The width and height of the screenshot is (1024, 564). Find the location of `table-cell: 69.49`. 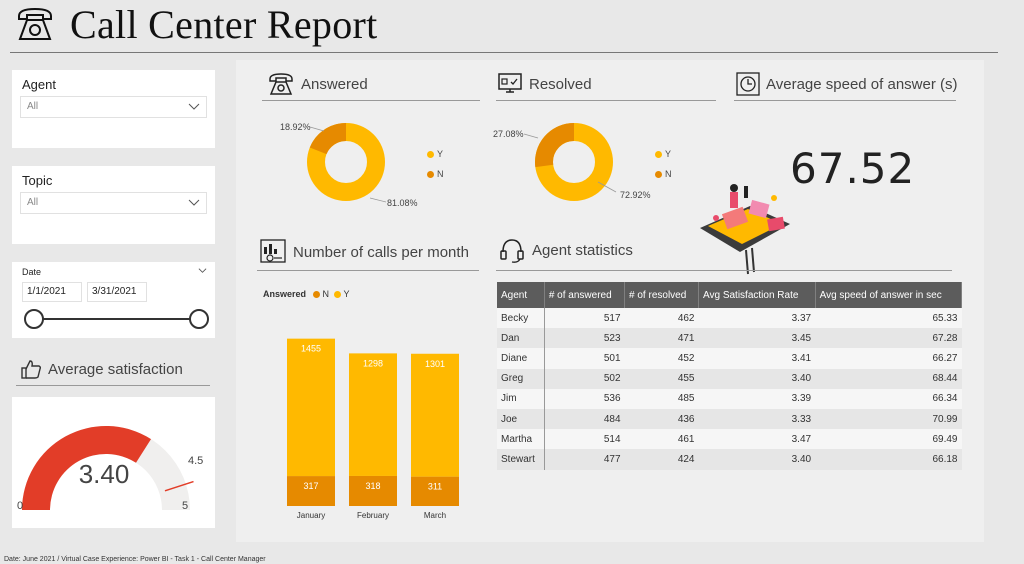

table-cell: 69.49 is located at coordinates (888, 439).